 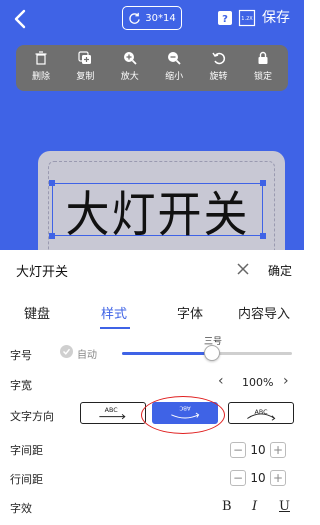 What do you see at coordinates (227, 506) in the screenshot?
I see `bold-button: B` at bounding box center [227, 506].